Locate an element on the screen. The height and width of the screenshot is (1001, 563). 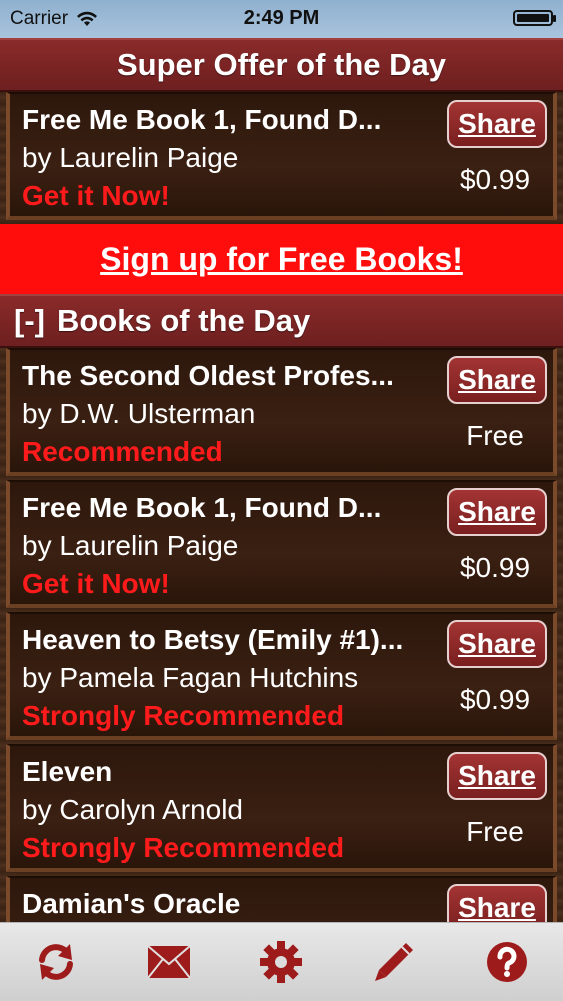
battery-icon is located at coordinates (534, 18).